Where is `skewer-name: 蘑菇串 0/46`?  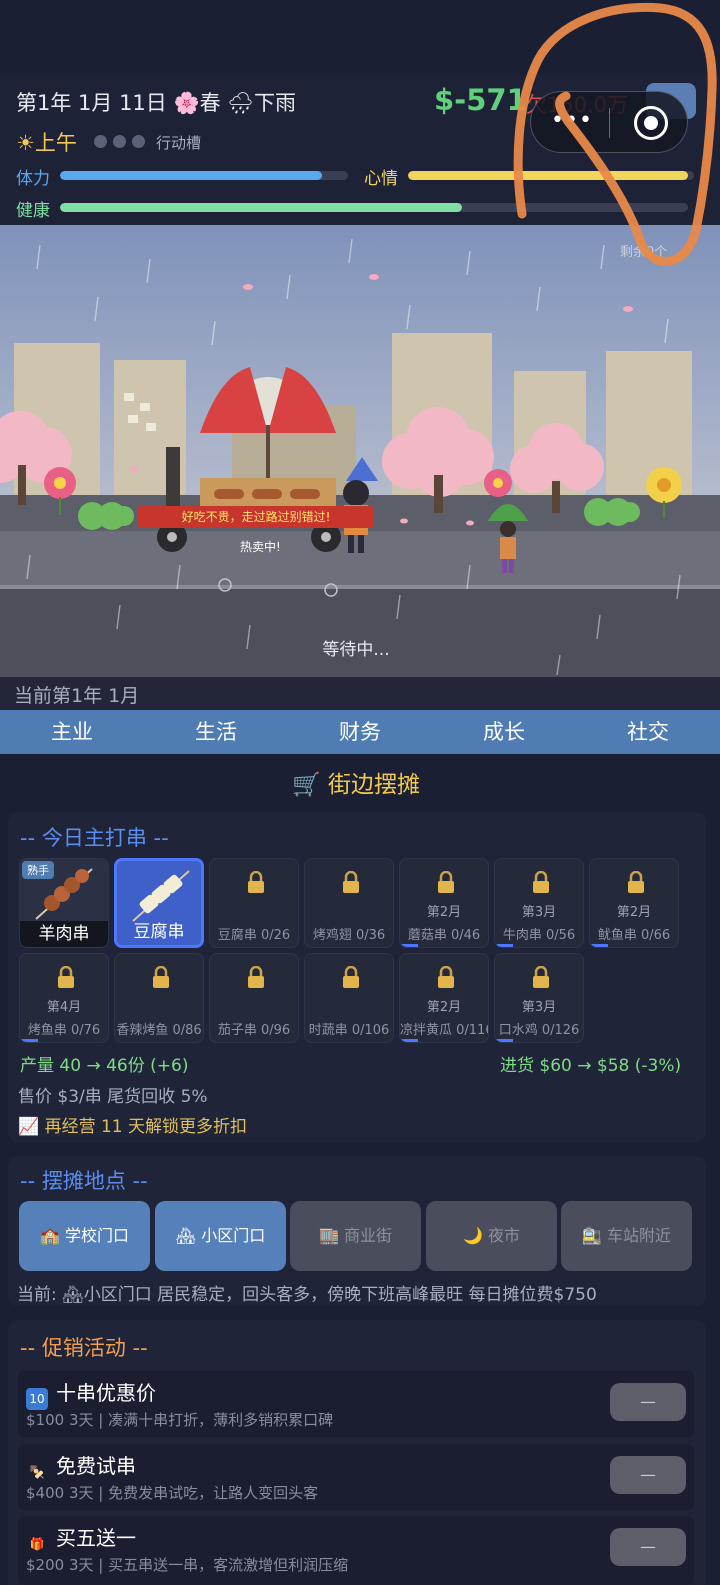 skewer-name: 蘑菇串 0/46 is located at coordinates (444, 935).